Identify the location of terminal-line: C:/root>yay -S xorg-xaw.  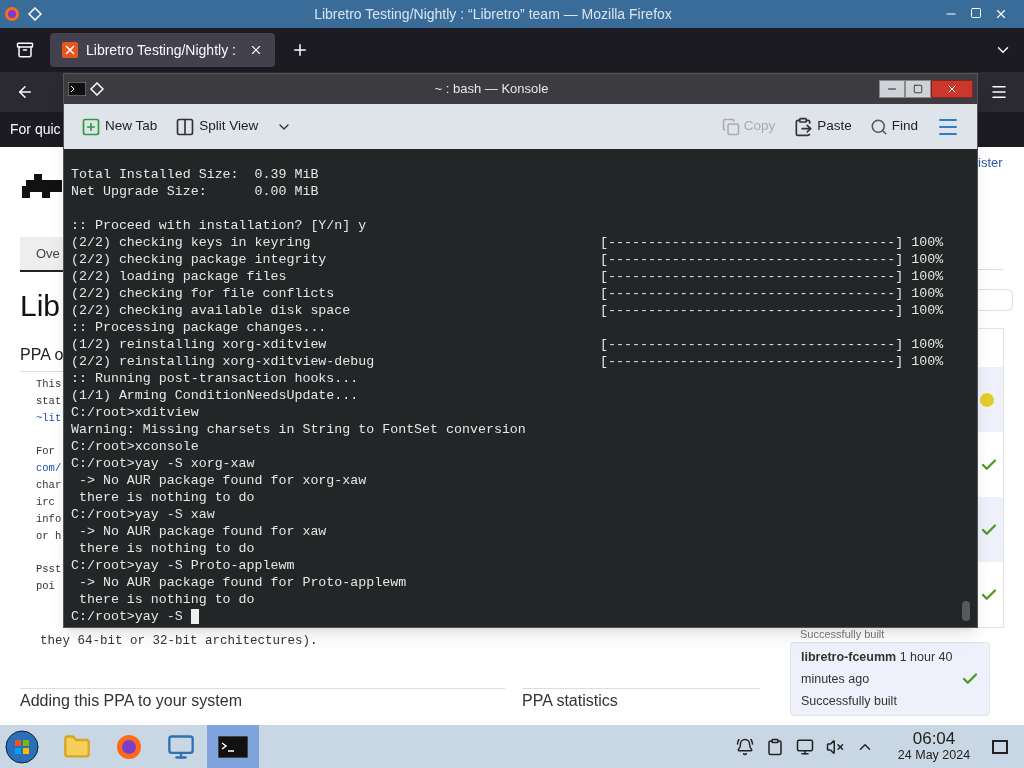
(163, 463).